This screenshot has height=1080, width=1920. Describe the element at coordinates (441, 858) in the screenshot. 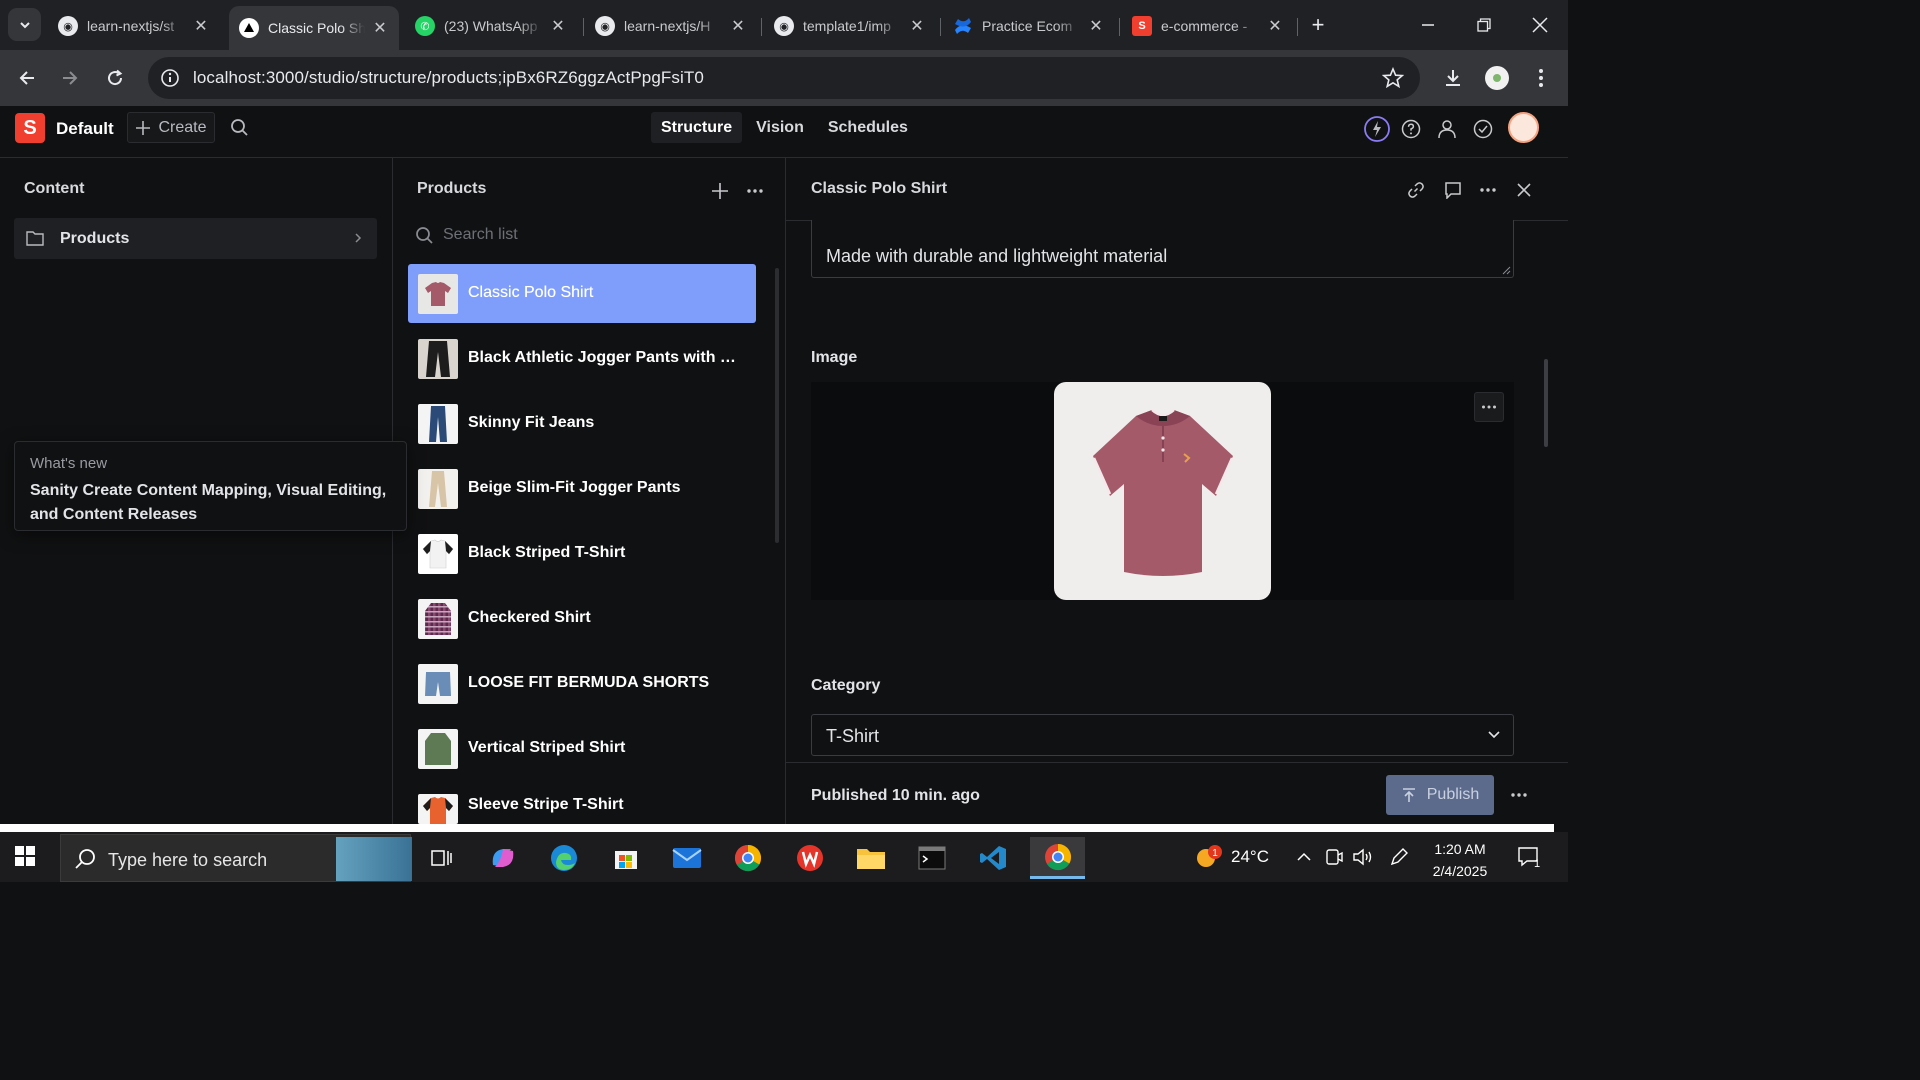

I see `task-view-button` at that location.